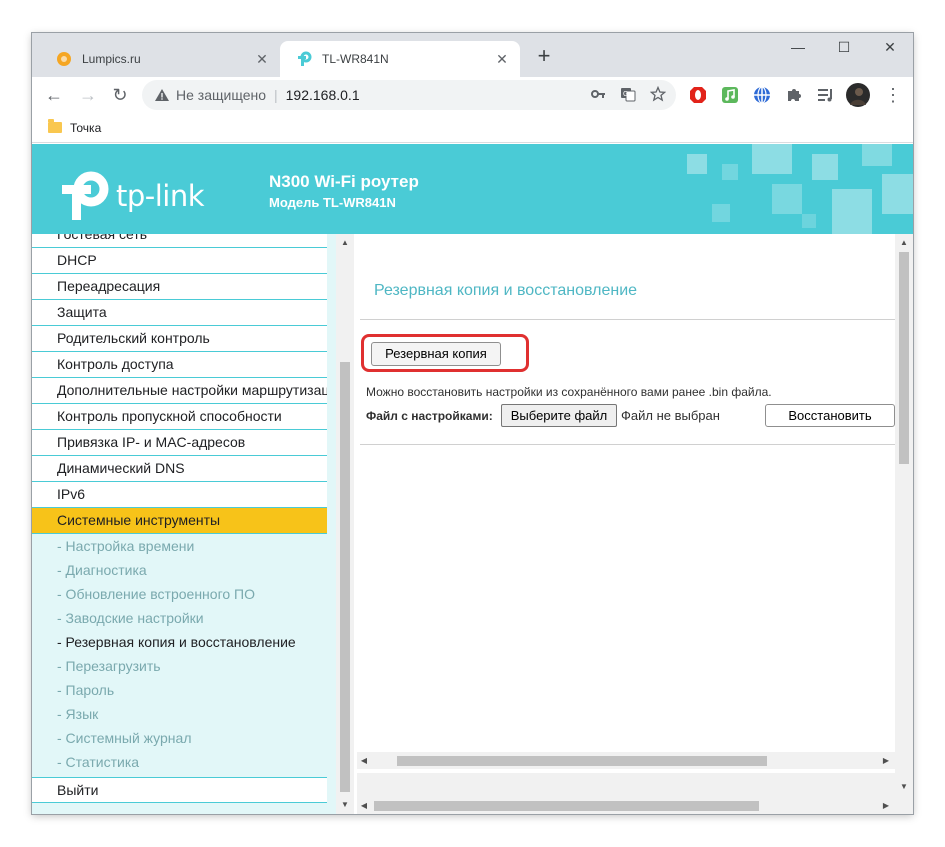  What do you see at coordinates (179, 618) in the screenshot?
I see `submenu-item-factory-defaults: - Заводские настройки` at bounding box center [179, 618].